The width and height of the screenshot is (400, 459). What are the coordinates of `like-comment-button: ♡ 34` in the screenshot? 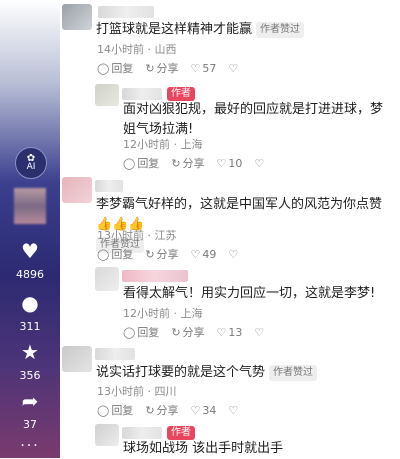 It's located at (204, 410).